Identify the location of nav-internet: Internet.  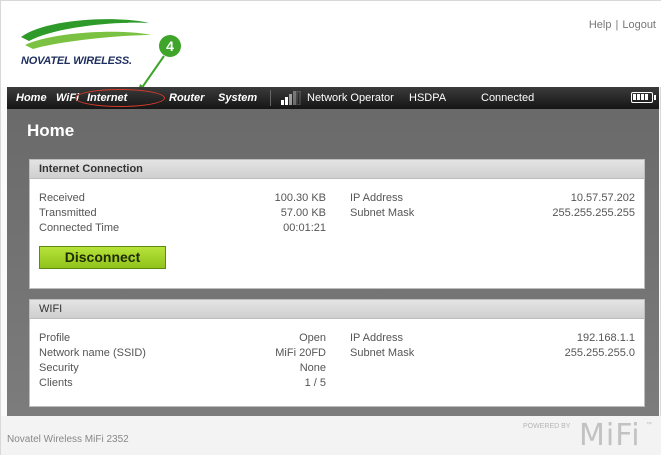
(107, 98).